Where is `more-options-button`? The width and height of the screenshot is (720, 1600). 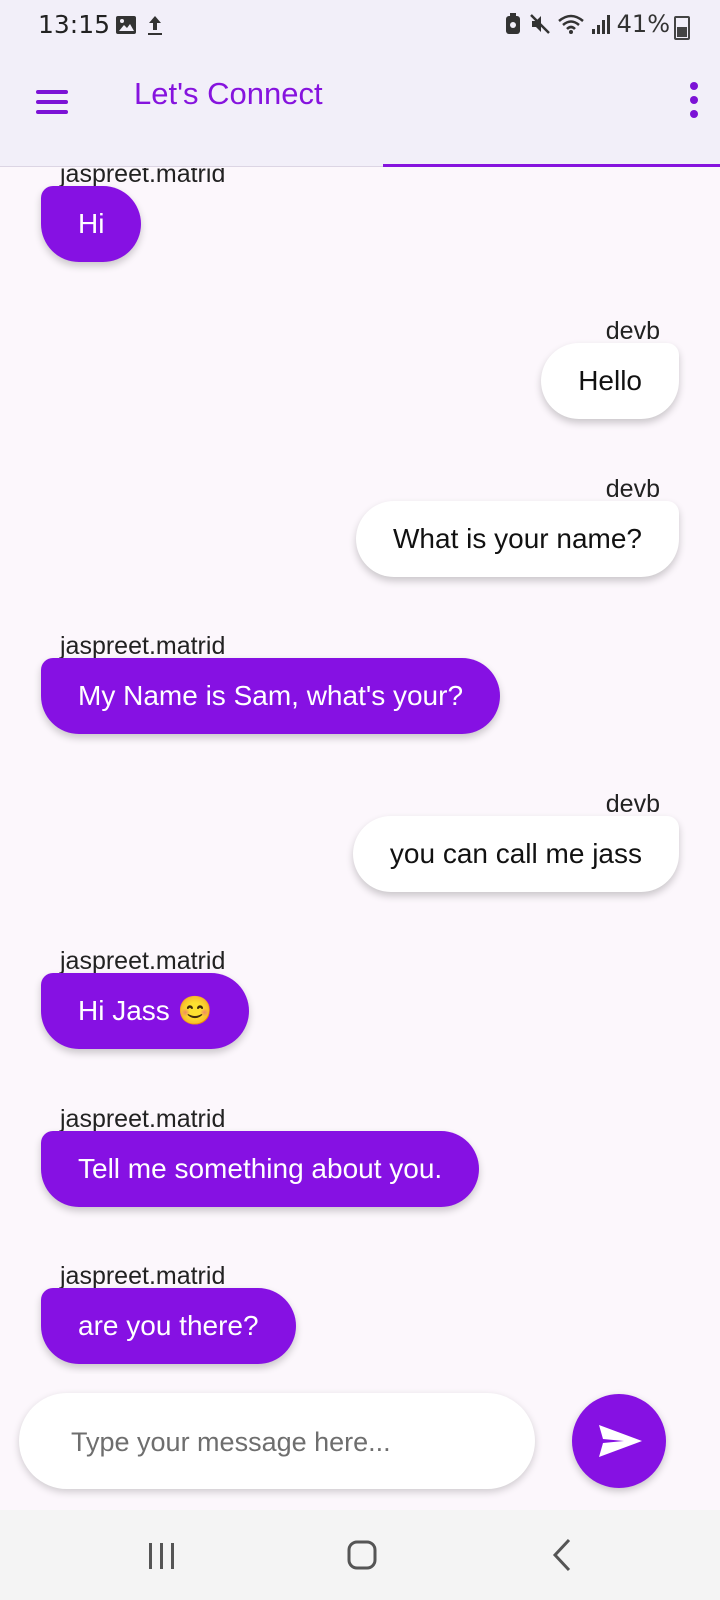 more-options-button is located at coordinates (694, 100).